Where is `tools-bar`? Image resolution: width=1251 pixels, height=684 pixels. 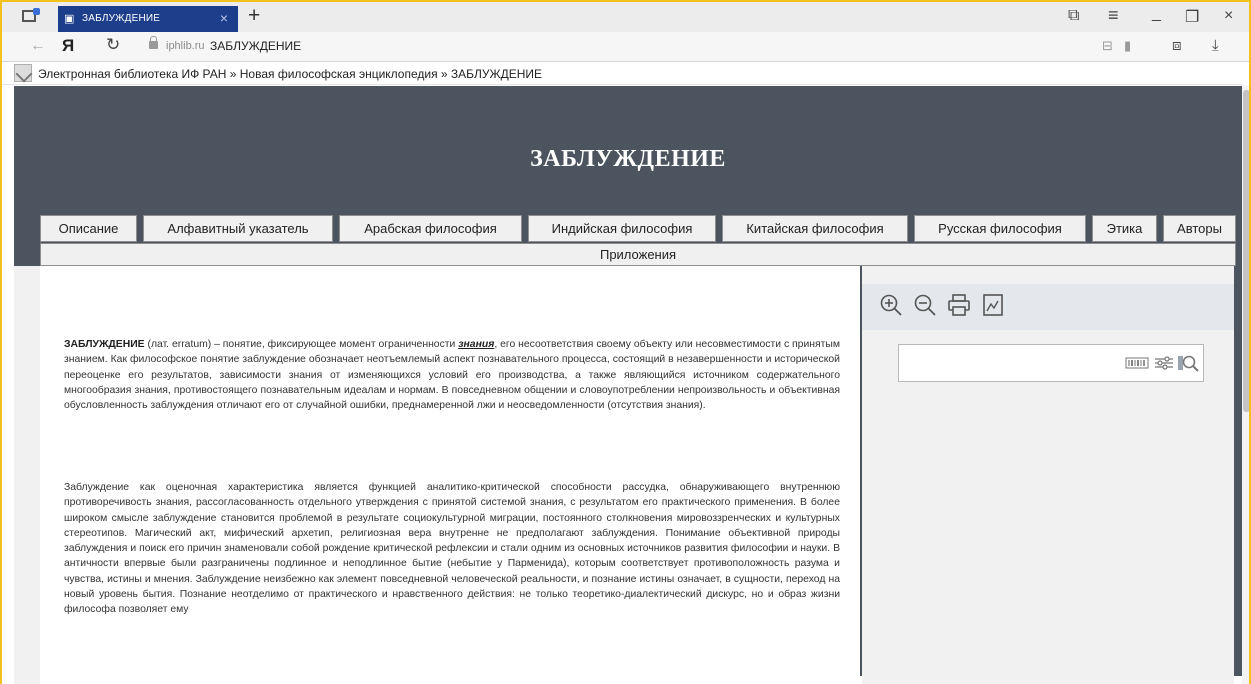
tools-bar is located at coordinates (1048, 307).